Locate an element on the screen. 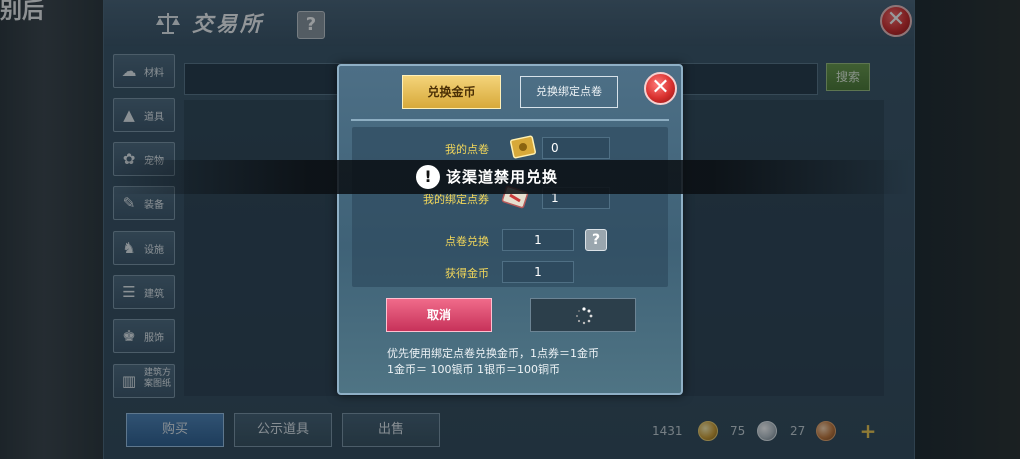 Image resolution: width=1020 pixels, height=459 pixels. toast-notification: ! 该渠道禁用兑换 is located at coordinates (510, 177).